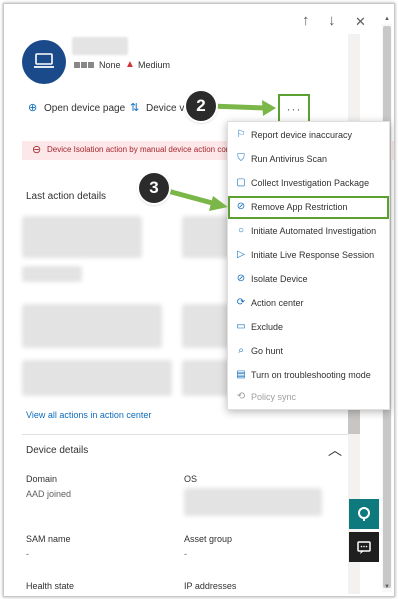 Image resolution: width=398 pixels, height=599 pixels. Describe the element at coordinates (274, 397) in the screenshot. I see `menu-item-label: Policy sync` at that location.